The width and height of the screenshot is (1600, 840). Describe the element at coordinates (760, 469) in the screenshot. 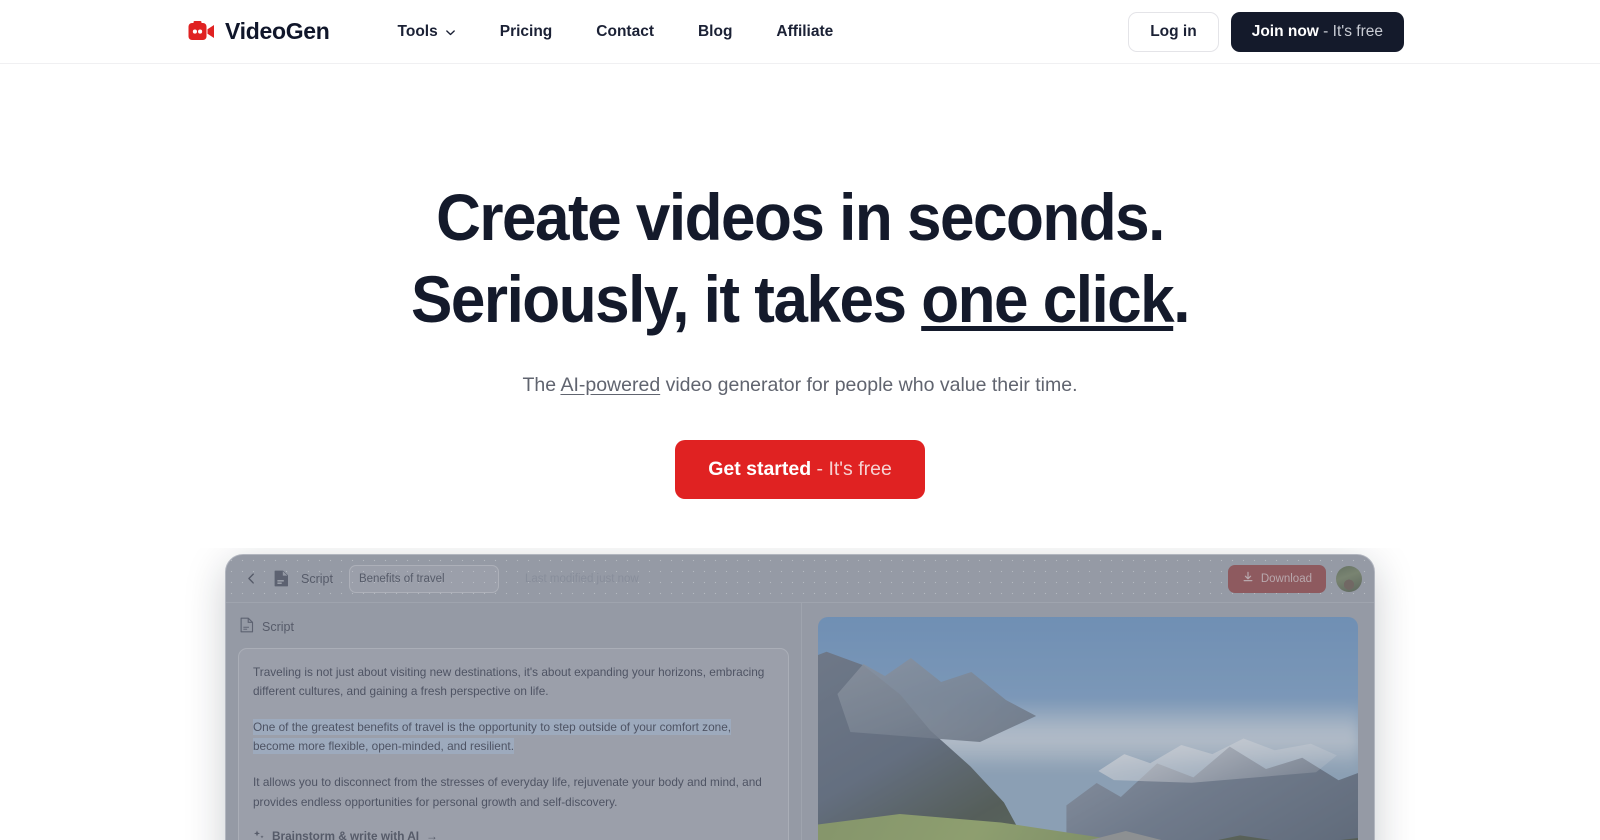

I see `get-started-label: Get started` at that location.